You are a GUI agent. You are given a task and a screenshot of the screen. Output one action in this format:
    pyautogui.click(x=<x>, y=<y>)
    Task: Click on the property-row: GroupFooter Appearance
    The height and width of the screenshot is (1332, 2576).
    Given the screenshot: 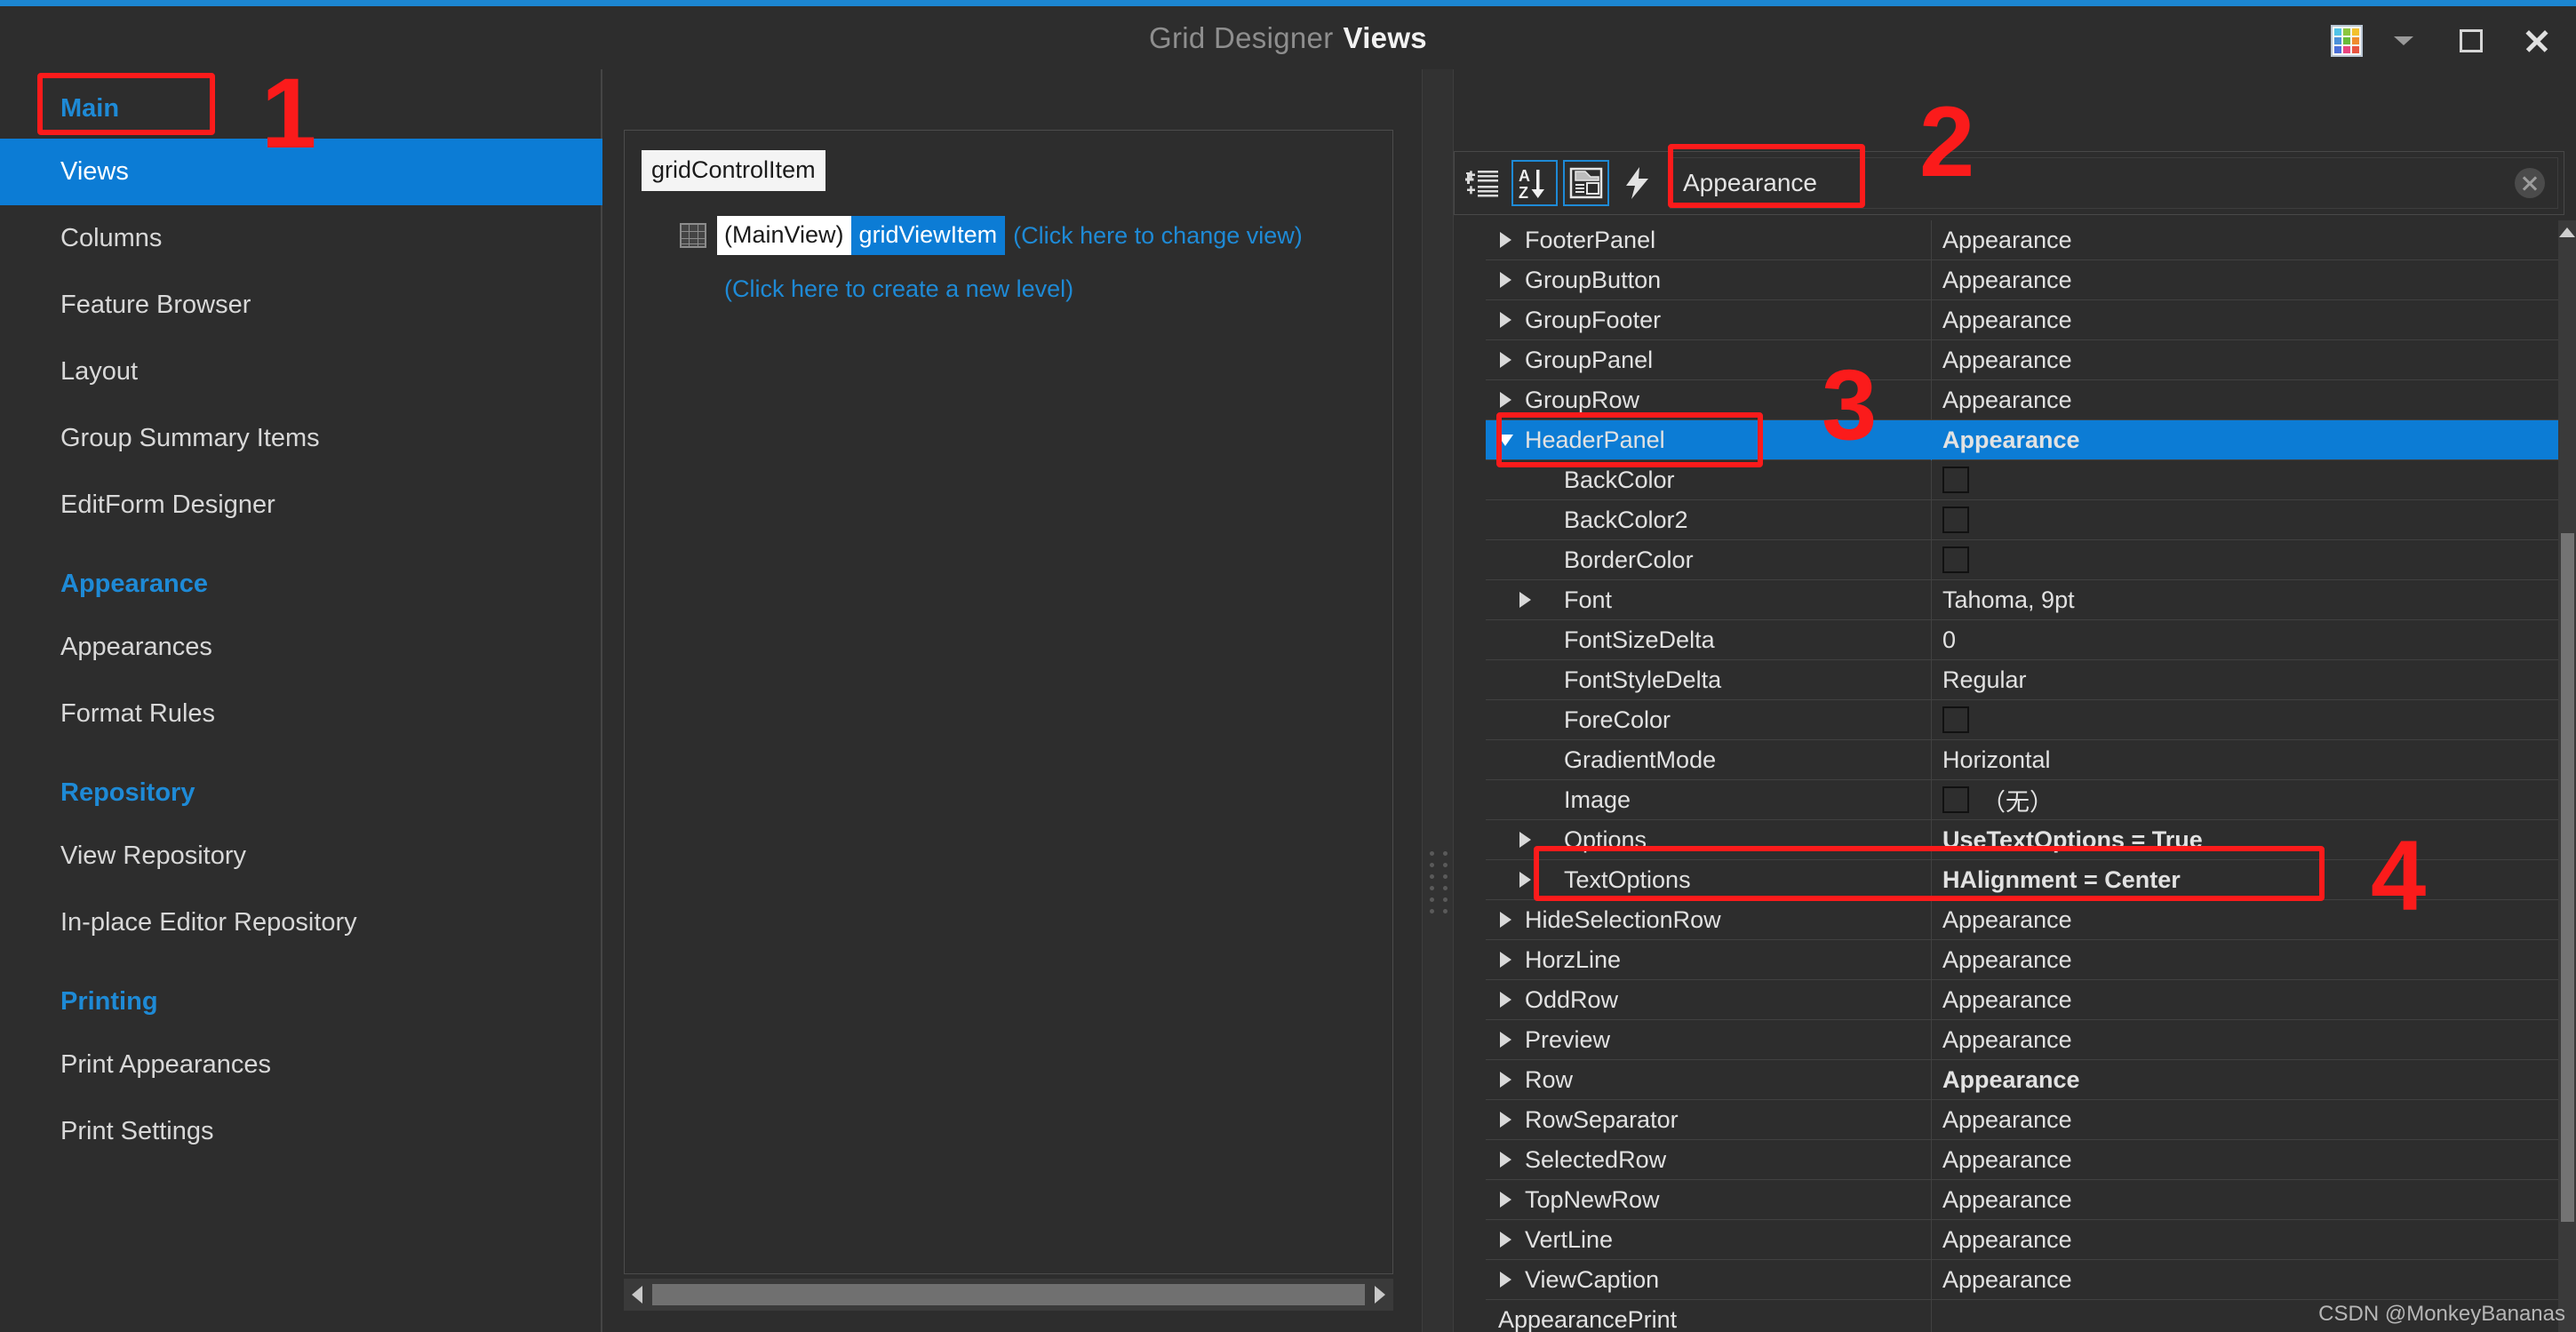 What is the action you would take?
    pyautogui.click(x=2006, y=320)
    